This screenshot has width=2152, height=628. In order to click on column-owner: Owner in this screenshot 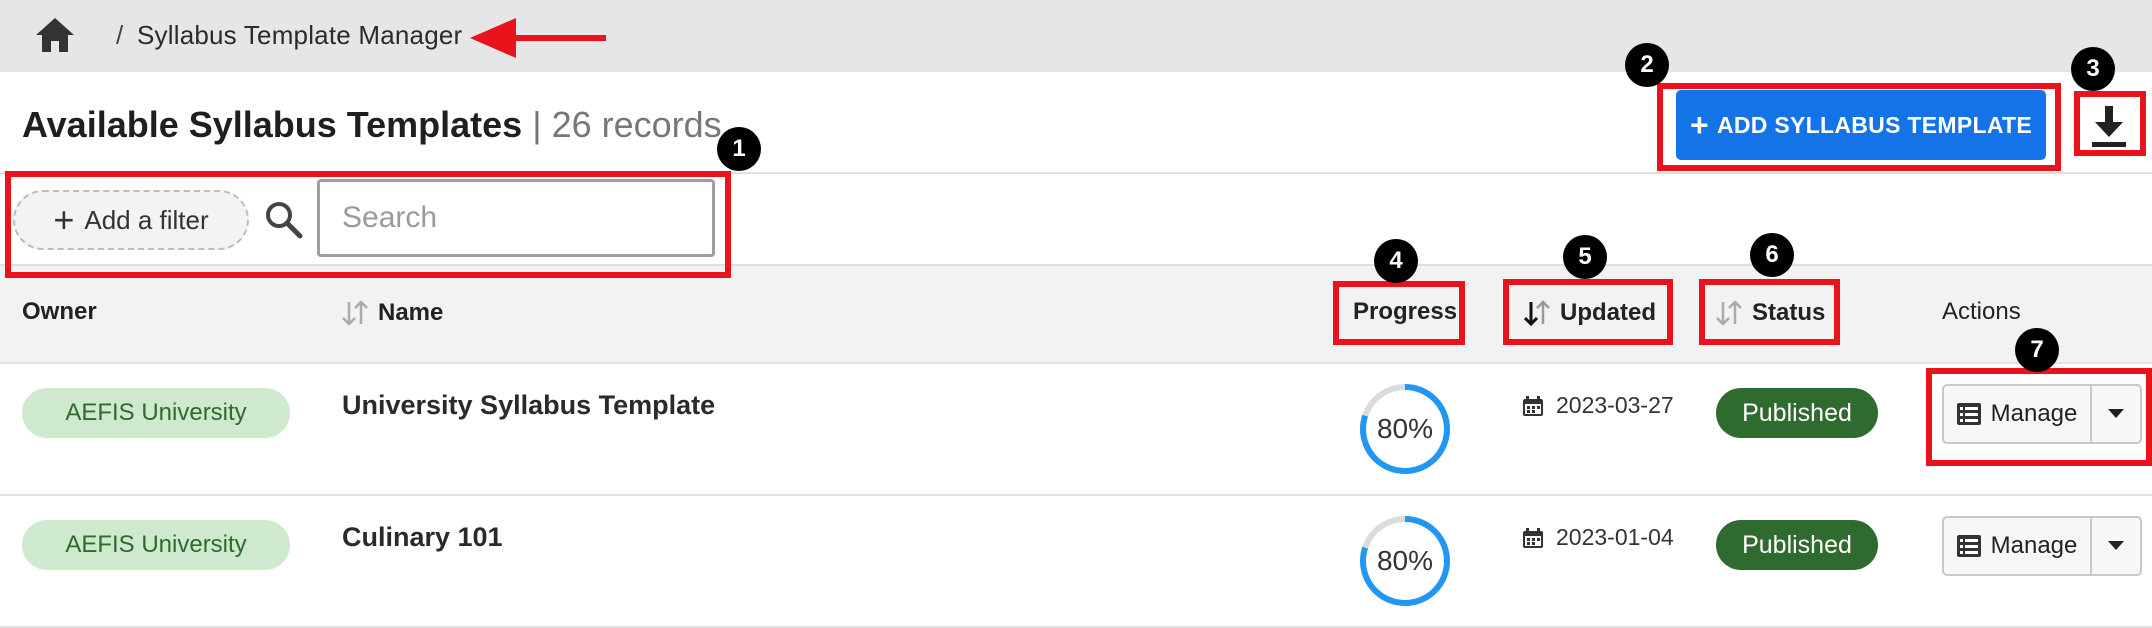, I will do `click(59, 312)`.